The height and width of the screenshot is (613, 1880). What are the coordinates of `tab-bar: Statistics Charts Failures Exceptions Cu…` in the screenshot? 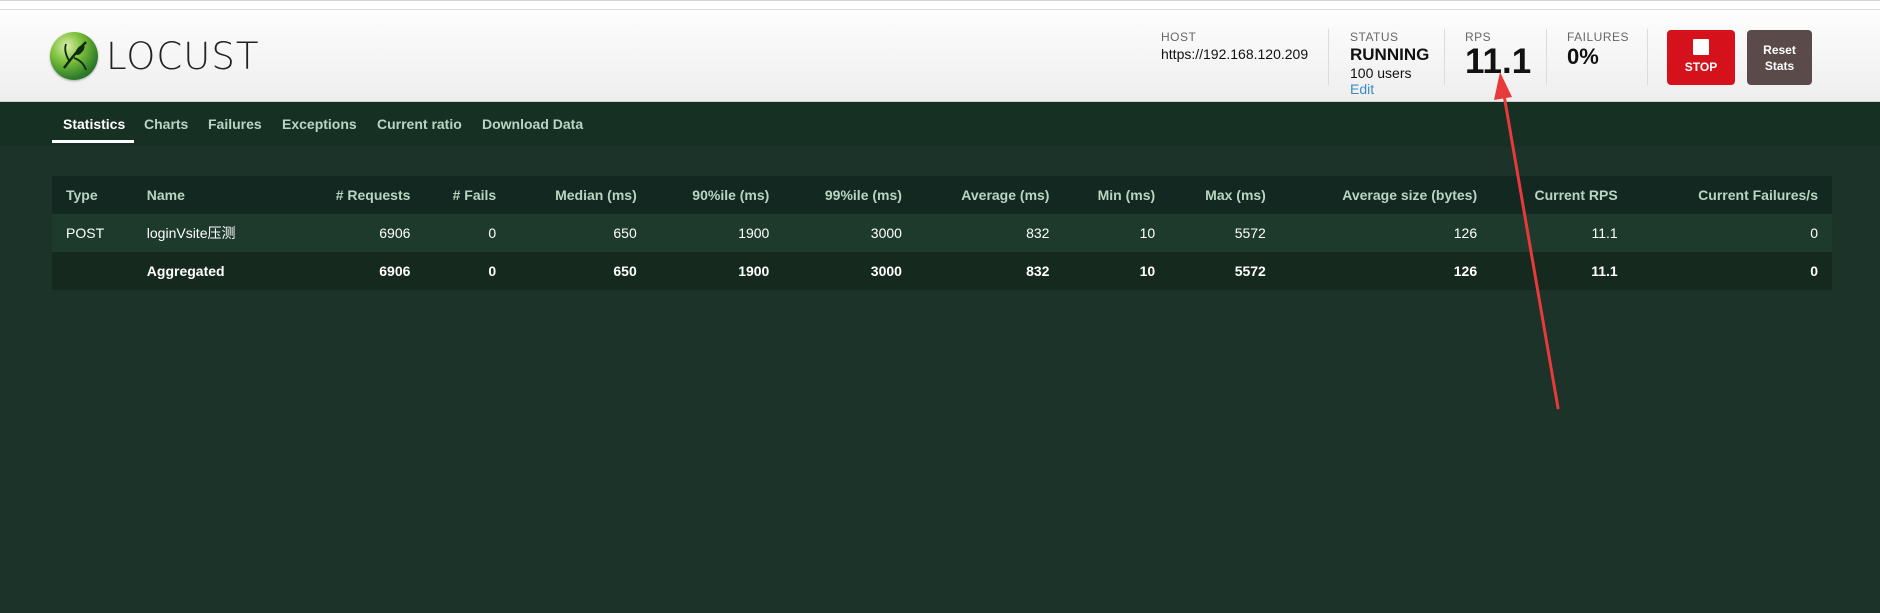 It's located at (940, 124).